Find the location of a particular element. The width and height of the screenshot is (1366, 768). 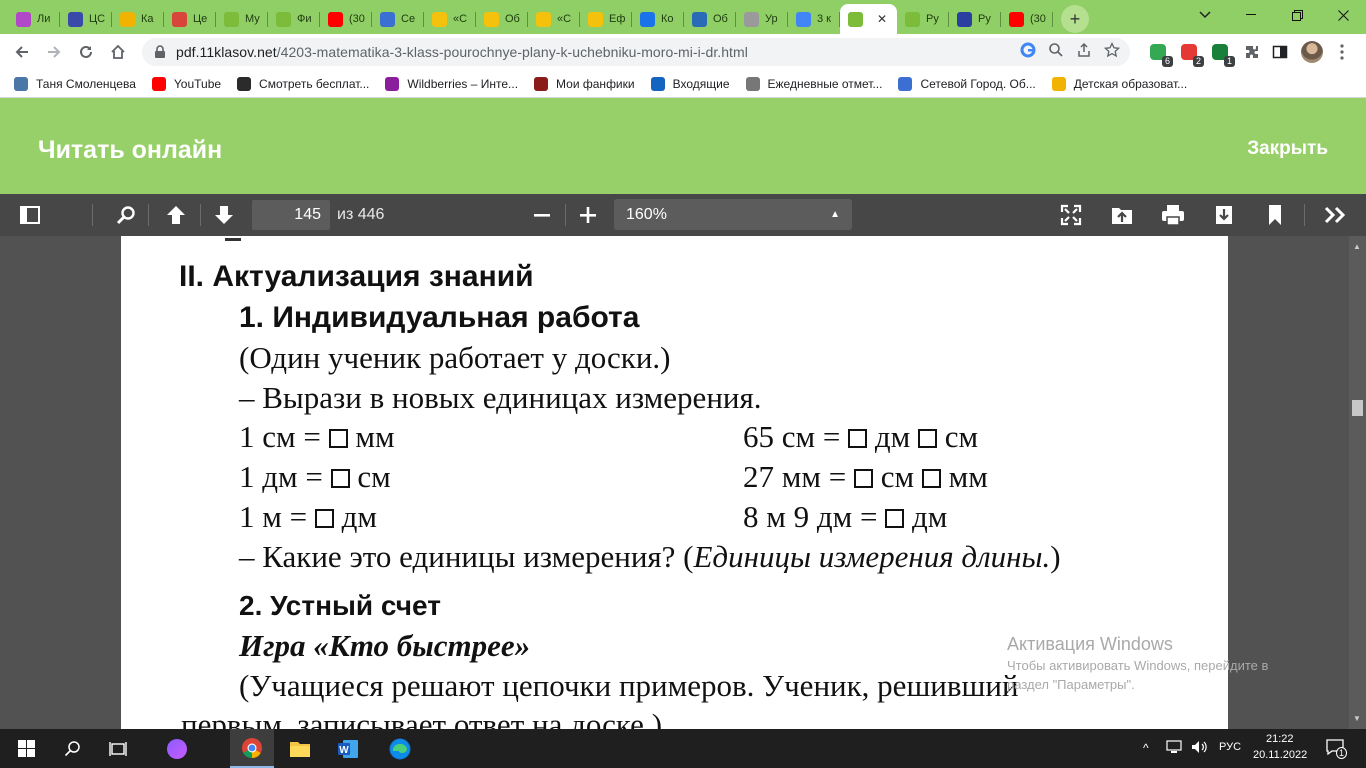

download-icon is located at coordinates (1224, 215).